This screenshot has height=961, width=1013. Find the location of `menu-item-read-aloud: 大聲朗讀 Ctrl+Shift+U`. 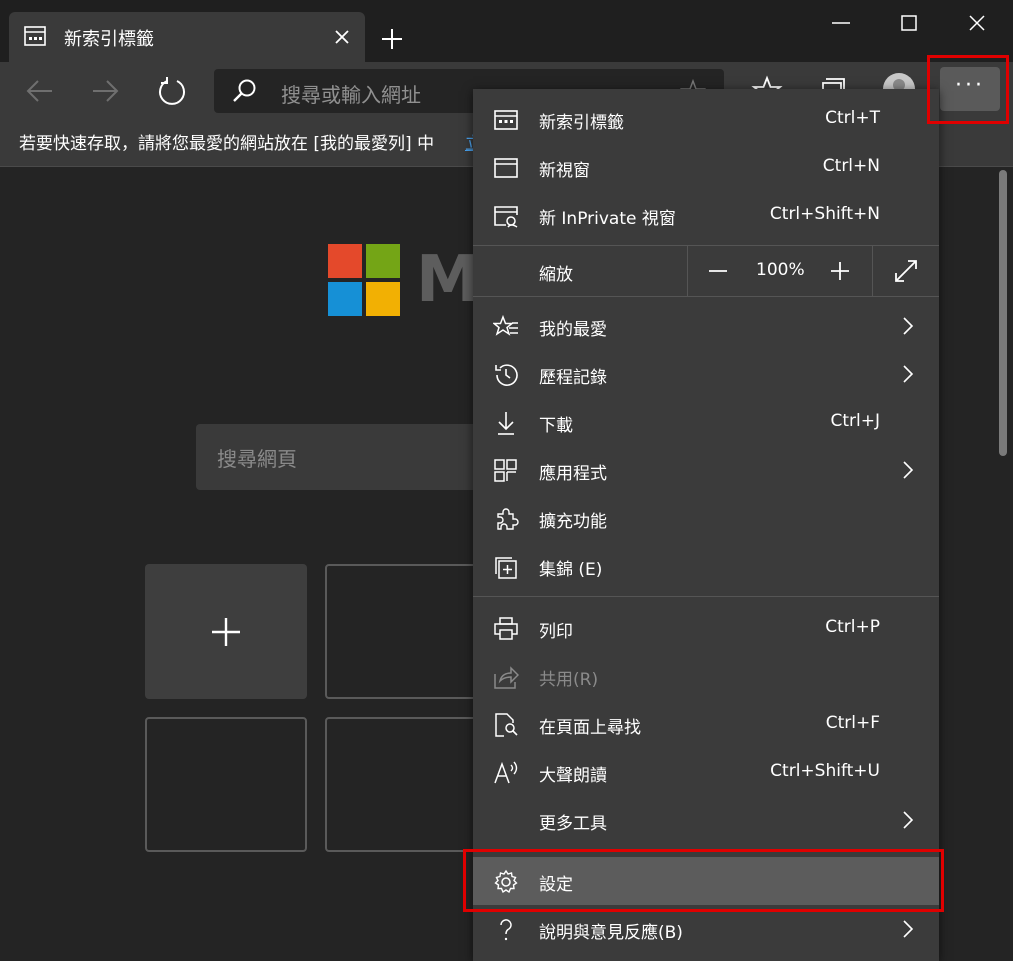

menu-item-read-aloud: 大聲朗讀 Ctrl+Shift+U is located at coordinates (706, 772).